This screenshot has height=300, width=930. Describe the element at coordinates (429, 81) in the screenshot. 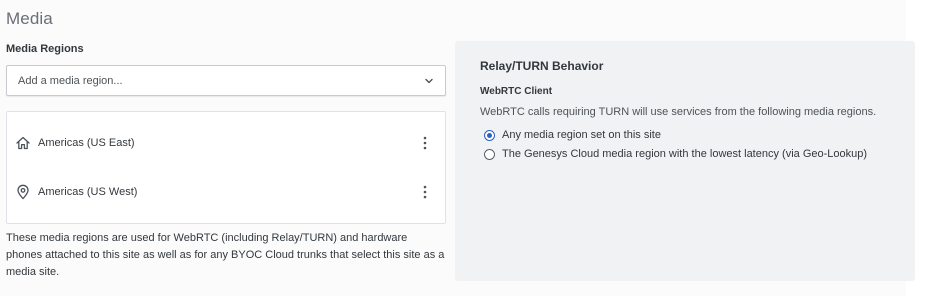

I see `chevron-down-icon` at that location.